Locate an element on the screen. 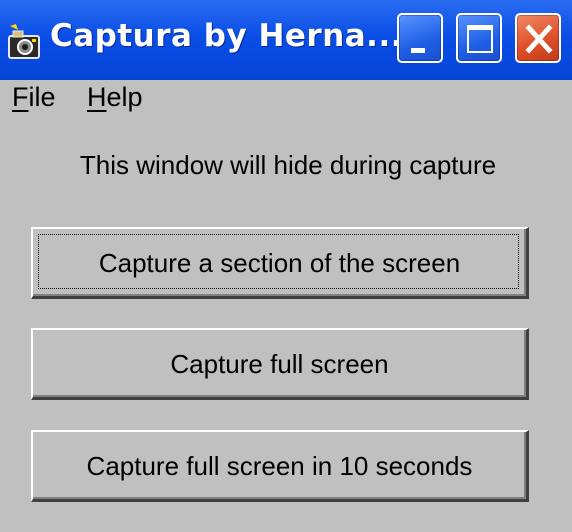  menu-file-mnemonic: F is located at coordinates (20, 97).